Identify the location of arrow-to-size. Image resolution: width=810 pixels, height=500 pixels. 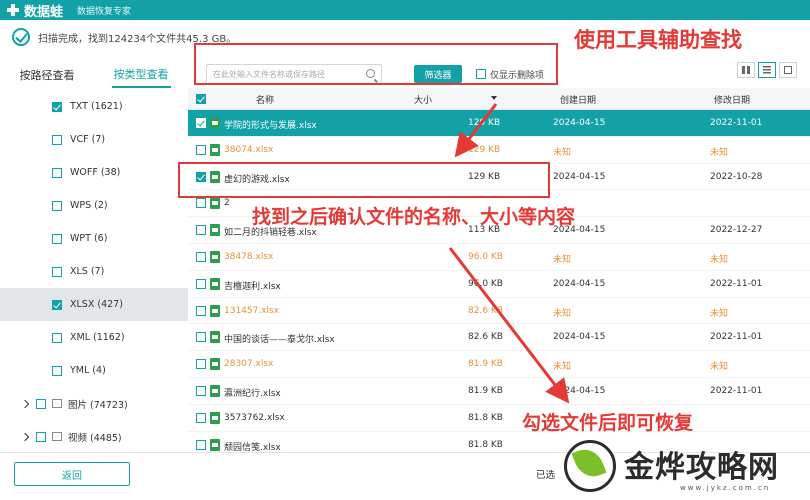
(476, 130).